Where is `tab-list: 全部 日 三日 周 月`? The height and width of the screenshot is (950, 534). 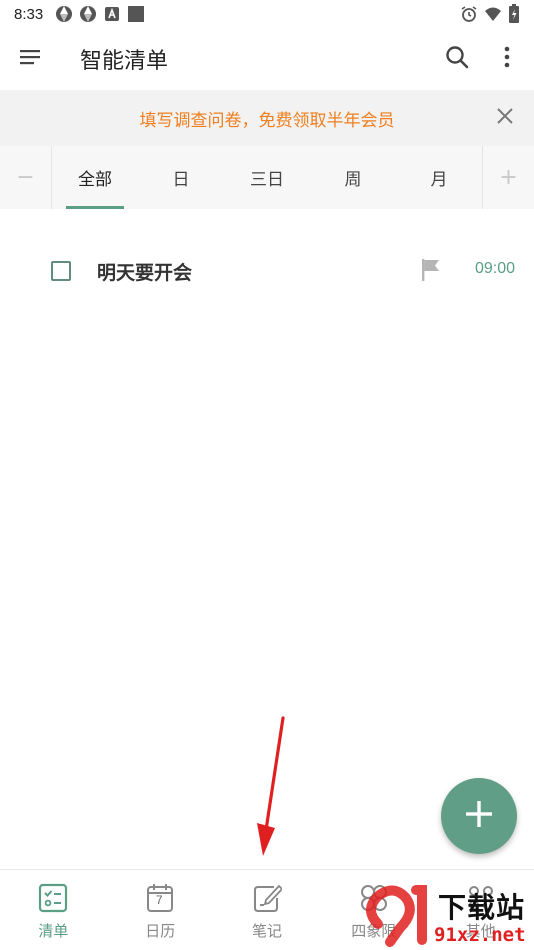
tab-list: 全部 日 三日 周 月 is located at coordinates (267, 177).